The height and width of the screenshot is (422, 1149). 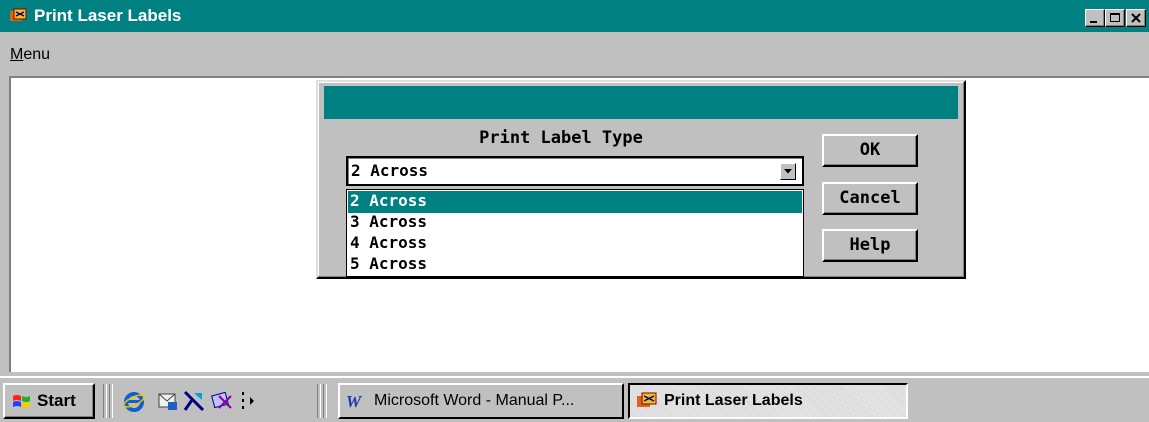 I want to click on task-button-print-laser-labels: Print Laser Labels, so click(x=768, y=401).